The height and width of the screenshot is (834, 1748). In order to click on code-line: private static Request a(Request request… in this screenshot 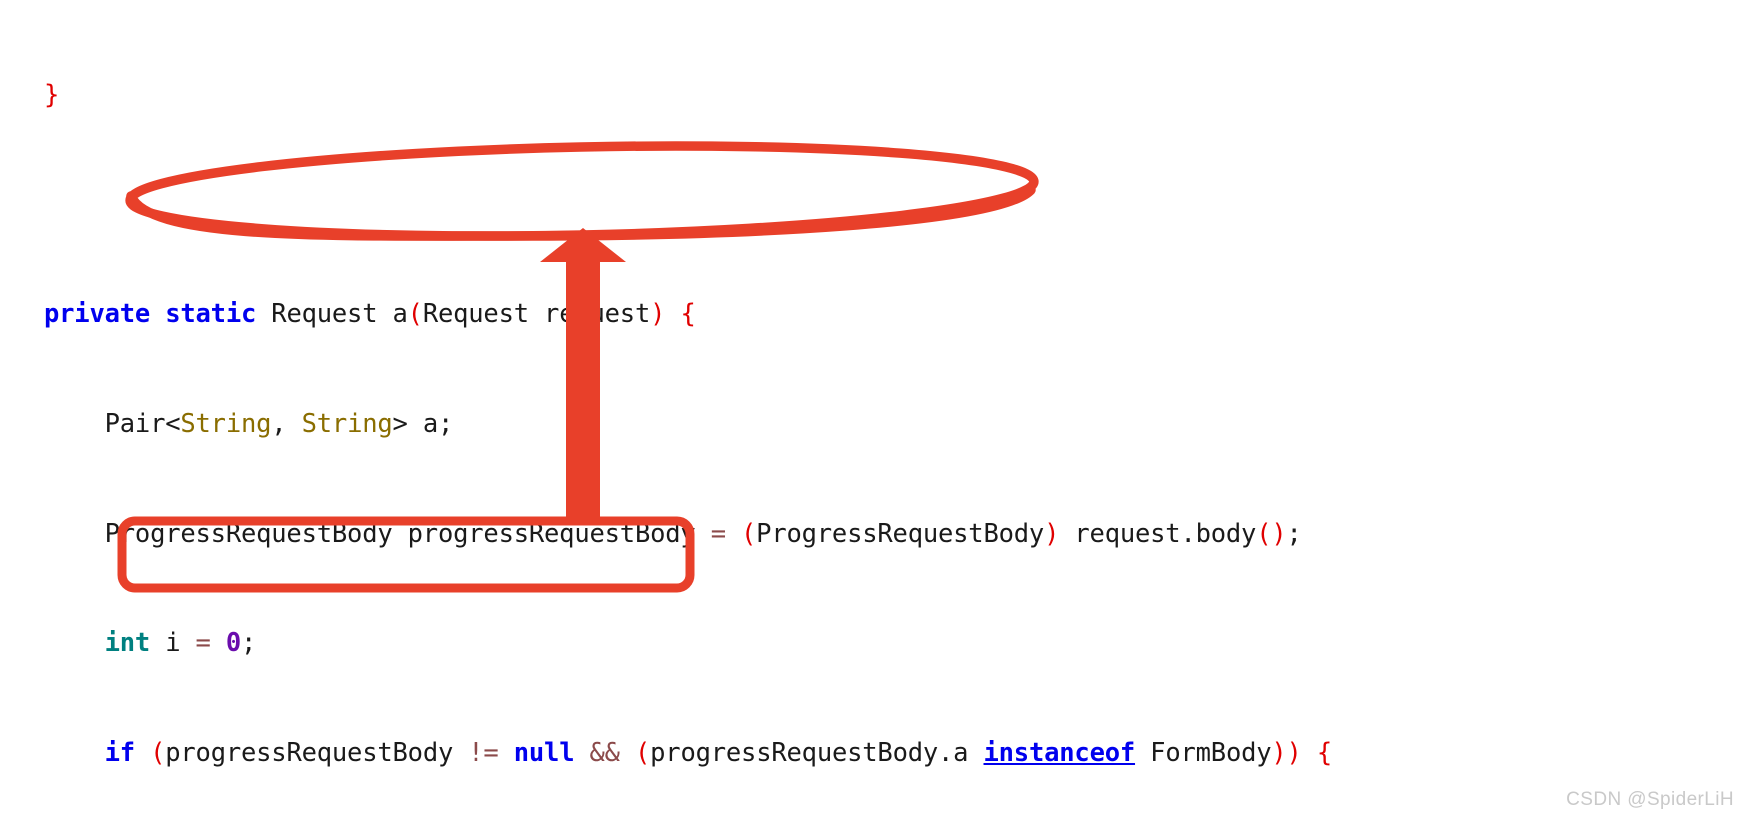, I will do `click(370, 314)`.